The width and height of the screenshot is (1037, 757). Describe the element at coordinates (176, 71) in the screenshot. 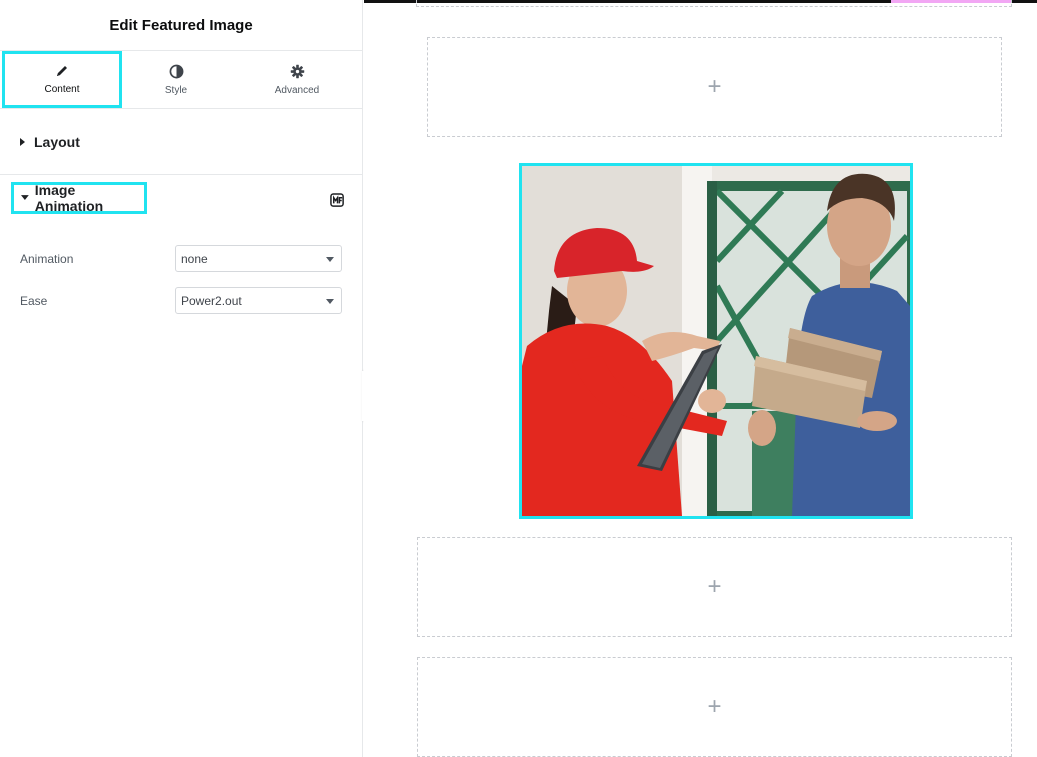

I see `half-circle-icon` at that location.